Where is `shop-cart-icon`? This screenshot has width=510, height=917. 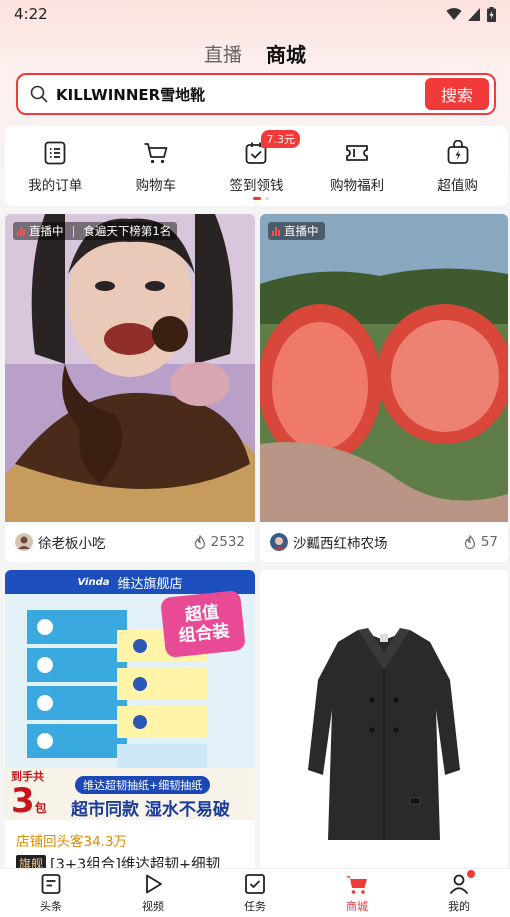 shop-cart-icon is located at coordinates (356, 885).